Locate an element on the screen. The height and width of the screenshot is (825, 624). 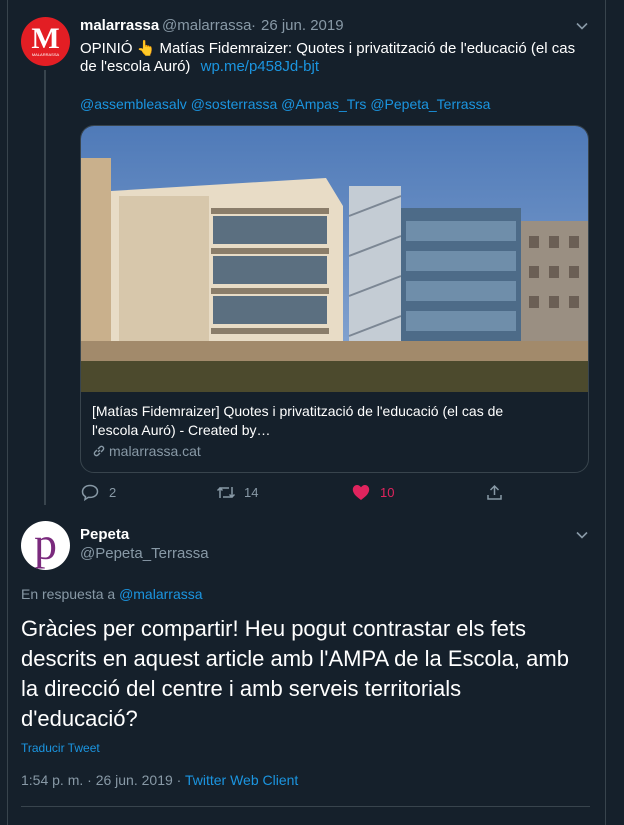
reply-icon is located at coordinates (90, 492).